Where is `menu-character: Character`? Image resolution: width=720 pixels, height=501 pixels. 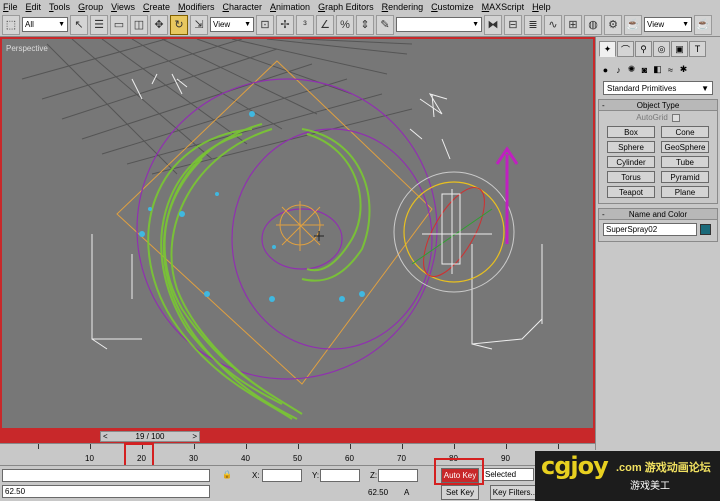
menu-character: Character is located at coordinates (242, 7).